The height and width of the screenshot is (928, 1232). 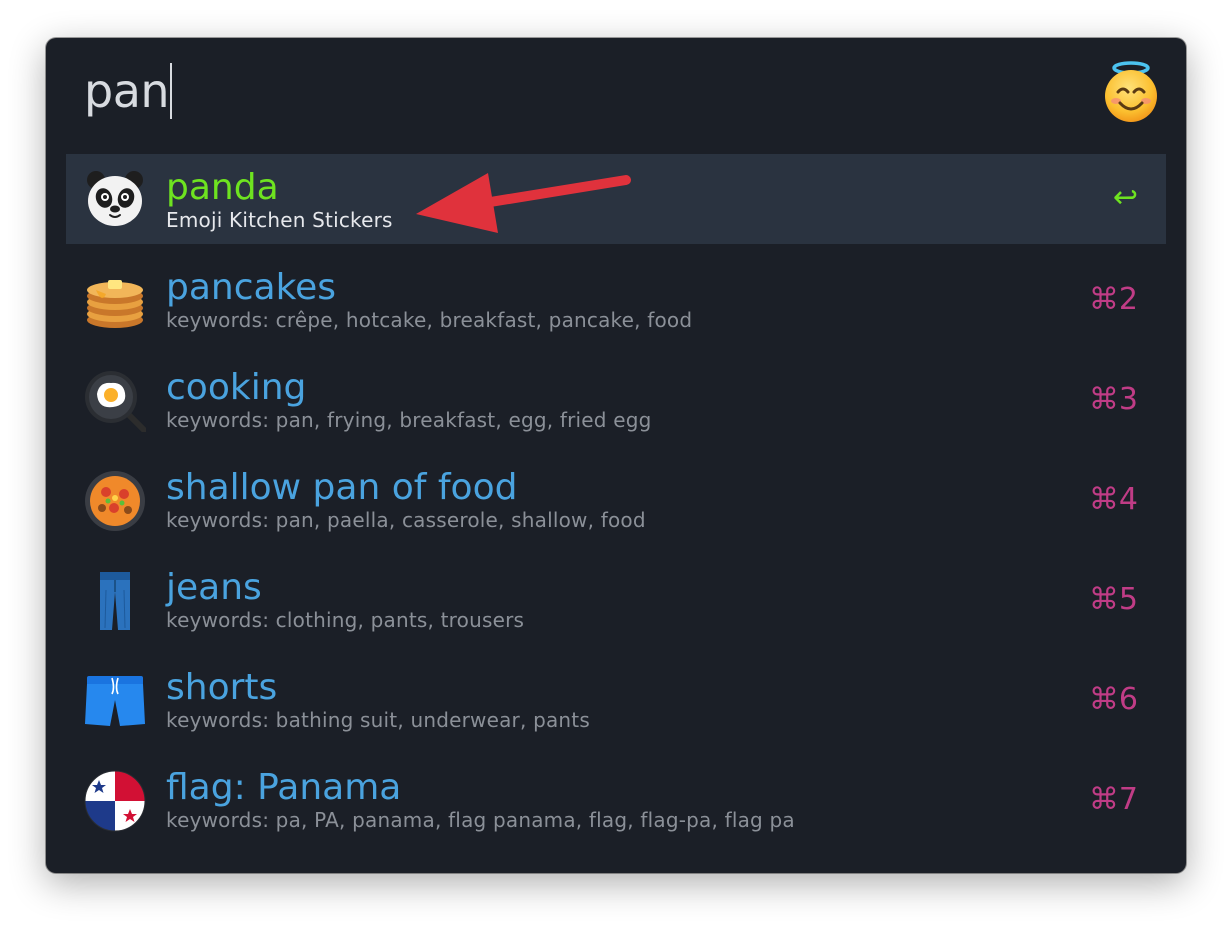 What do you see at coordinates (222, 687) in the screenshot?
I see `result-title: shorts` at bounding box center [222, 687].